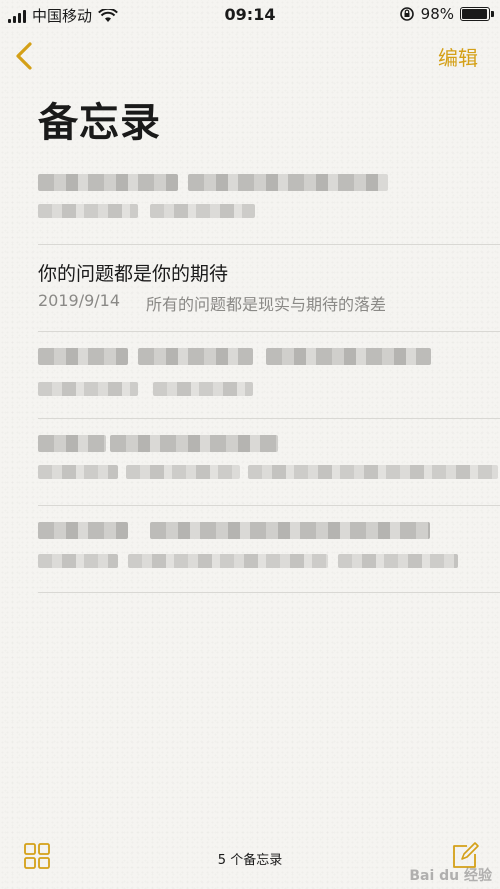 The height and width of the screenshot is (889, 500). What do you see at coordinates (266, 304) in the screenshot?
I see `note-preview: 所有的问题都是现实与期待的落差` at bounding box center [266, 304].